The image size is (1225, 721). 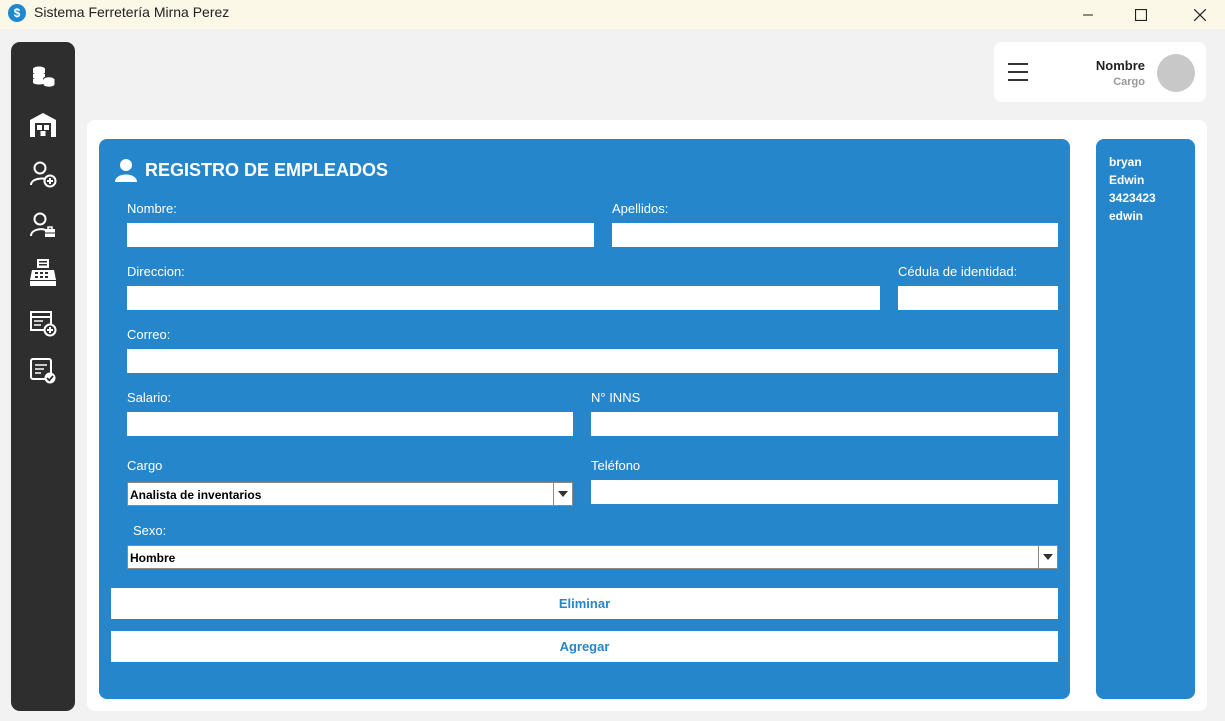 I want to click on close-icon, so click(x=1200, y=14).